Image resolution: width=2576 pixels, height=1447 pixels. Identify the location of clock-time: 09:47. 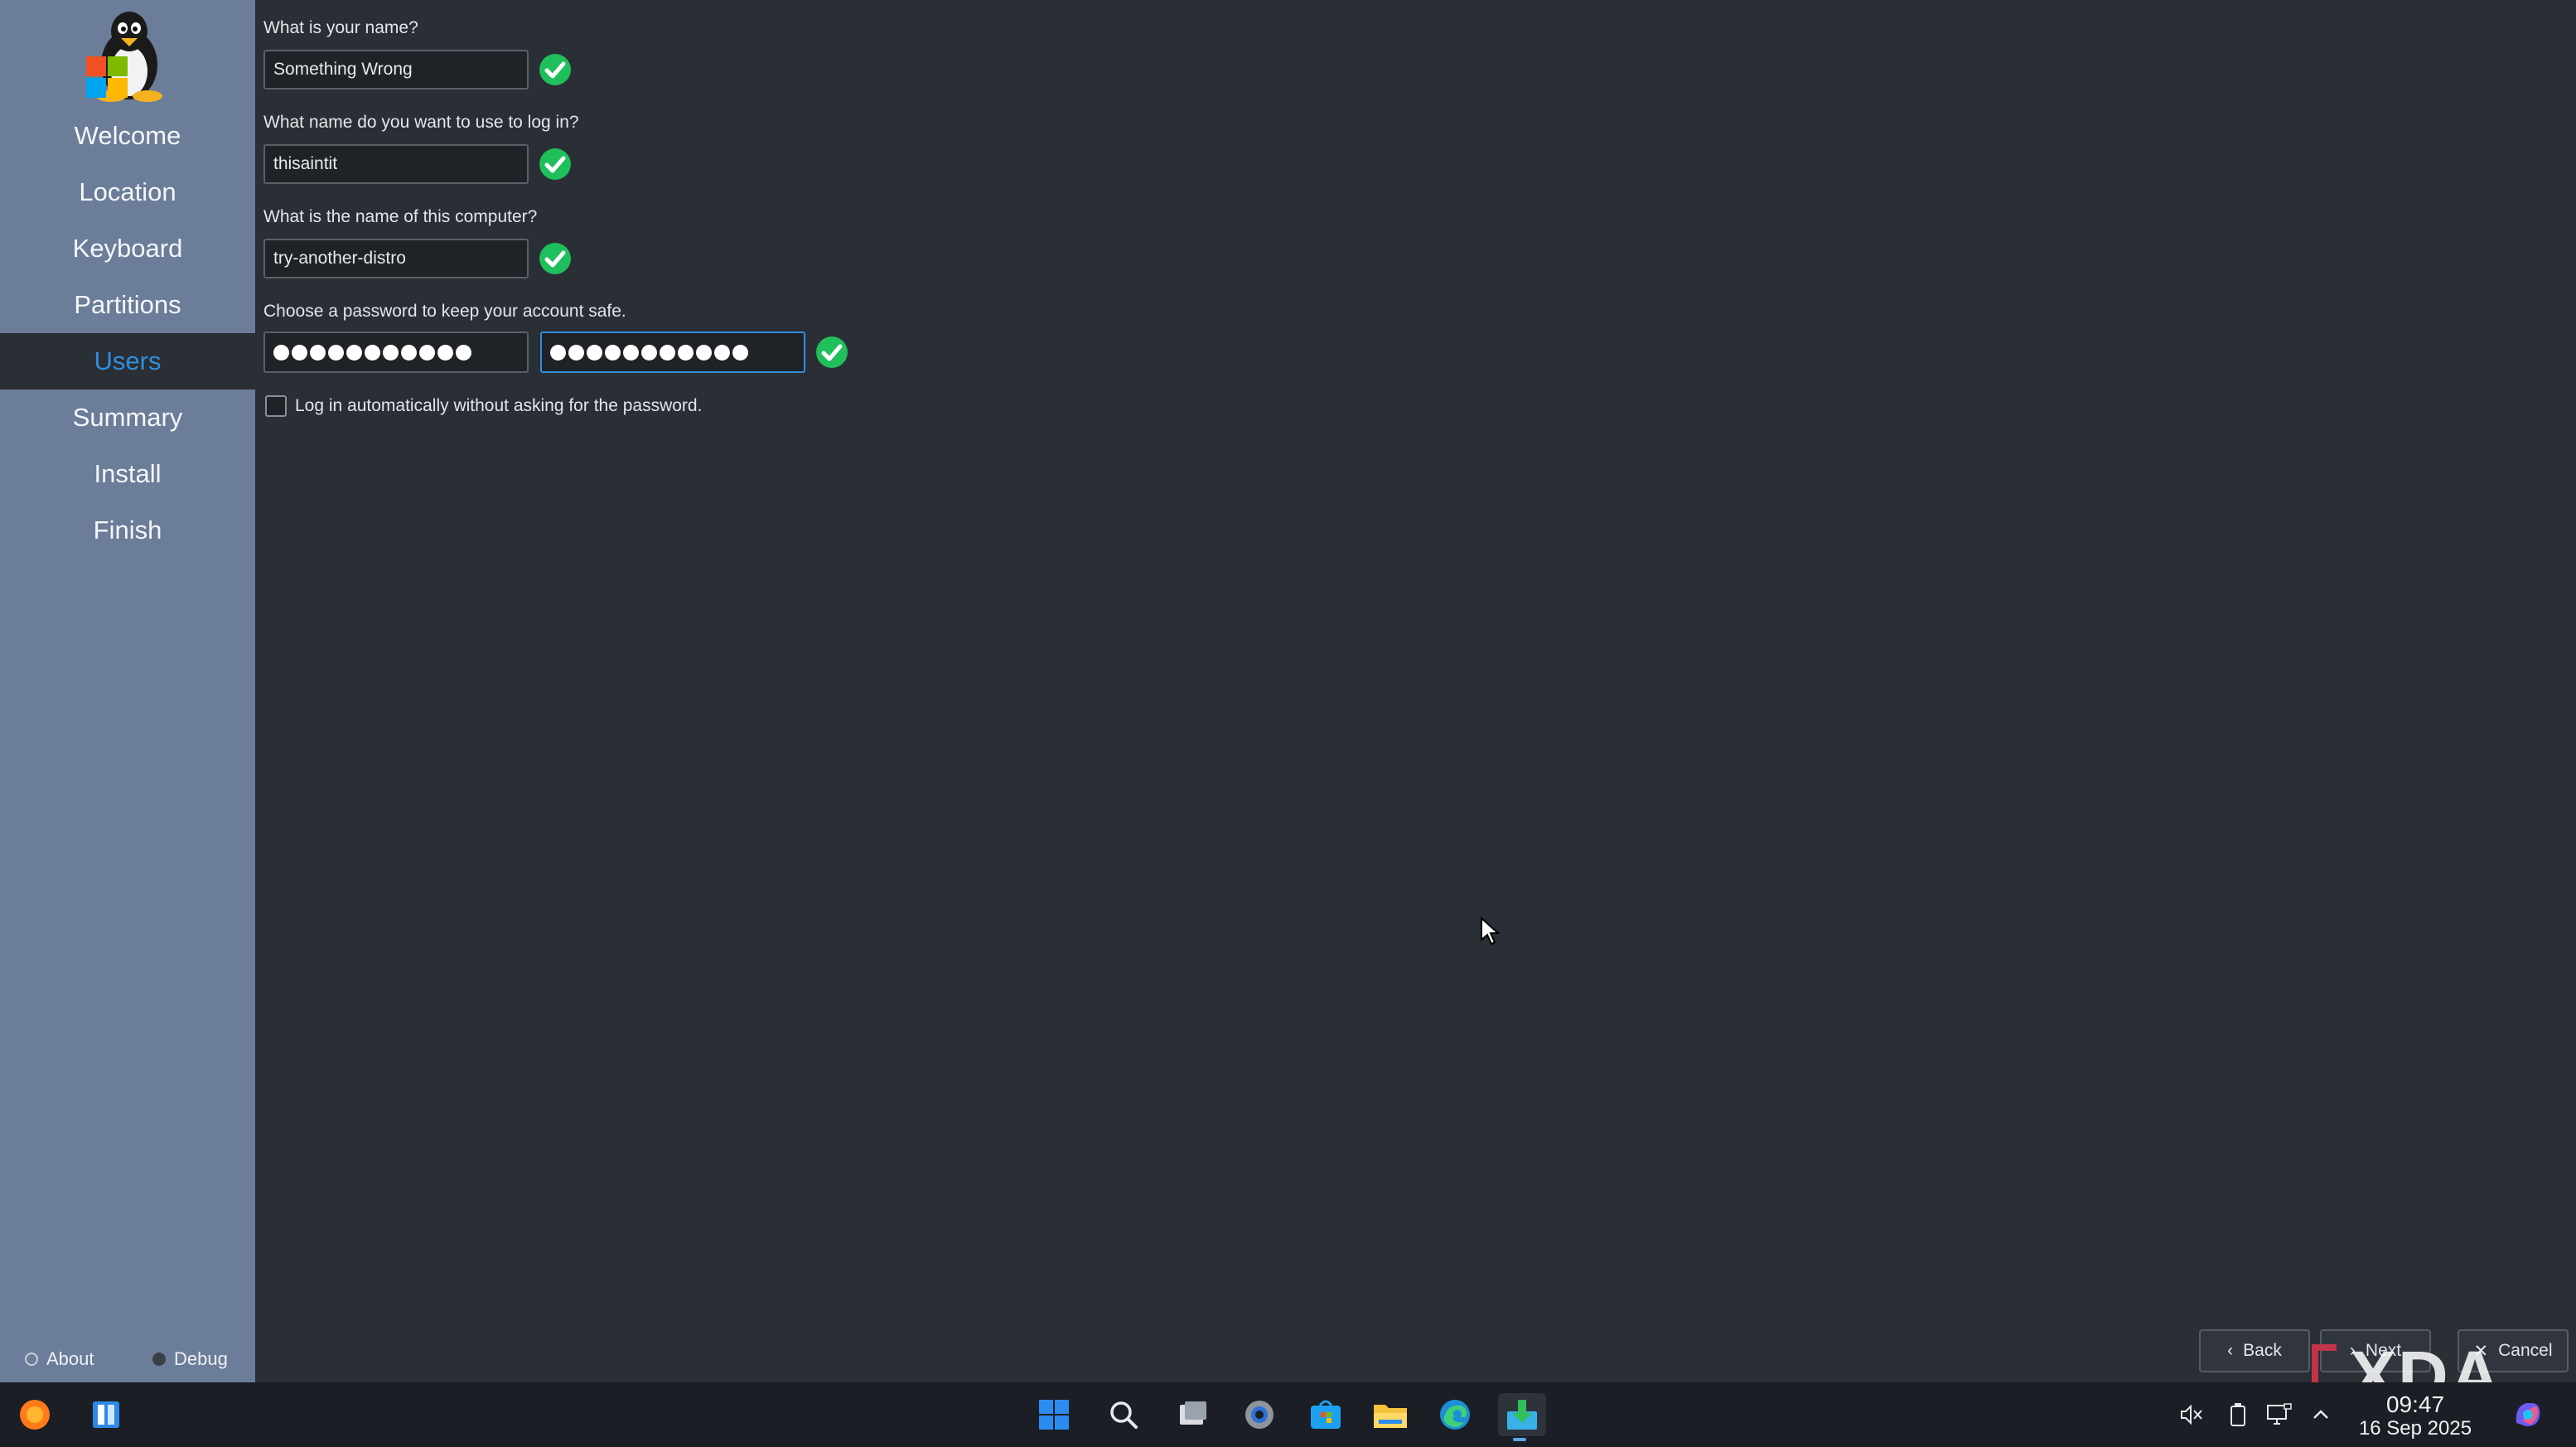
(2415, 1404).